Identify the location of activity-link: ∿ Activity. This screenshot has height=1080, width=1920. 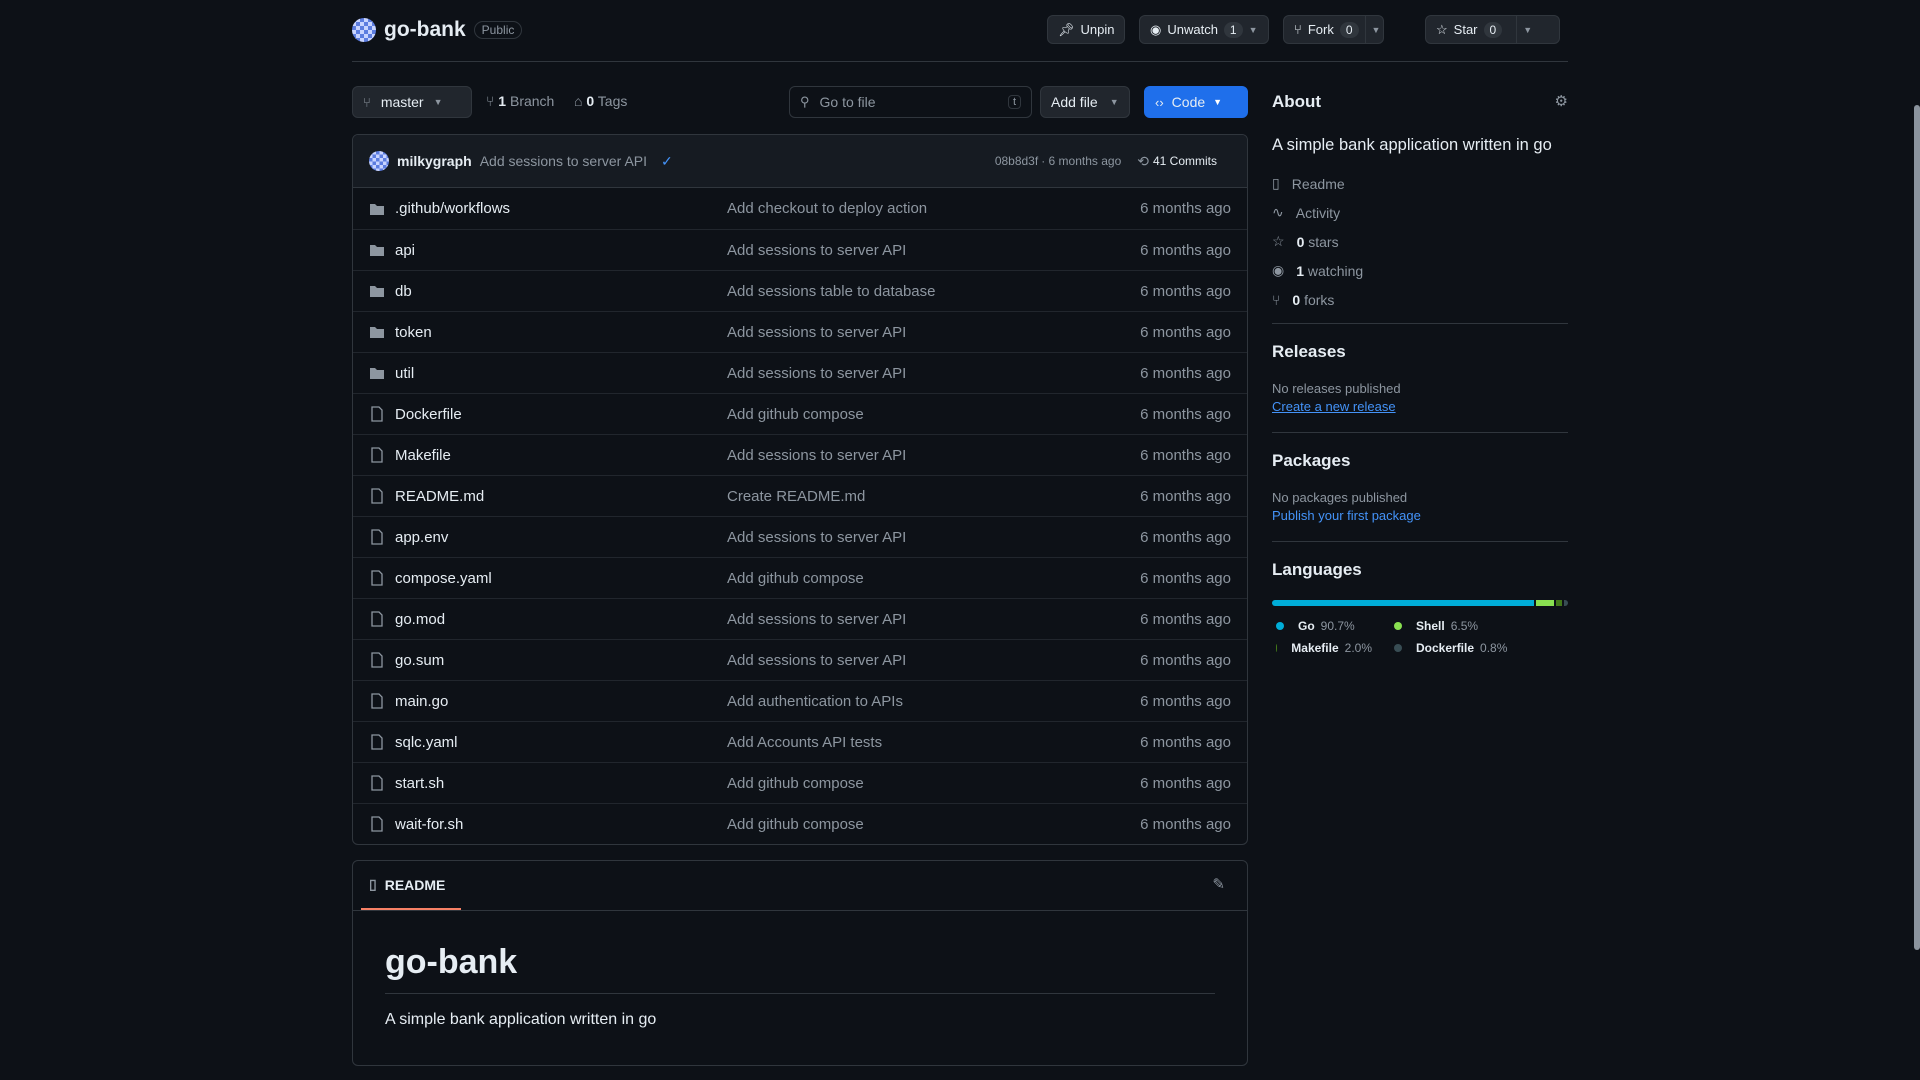
(1420, 212).